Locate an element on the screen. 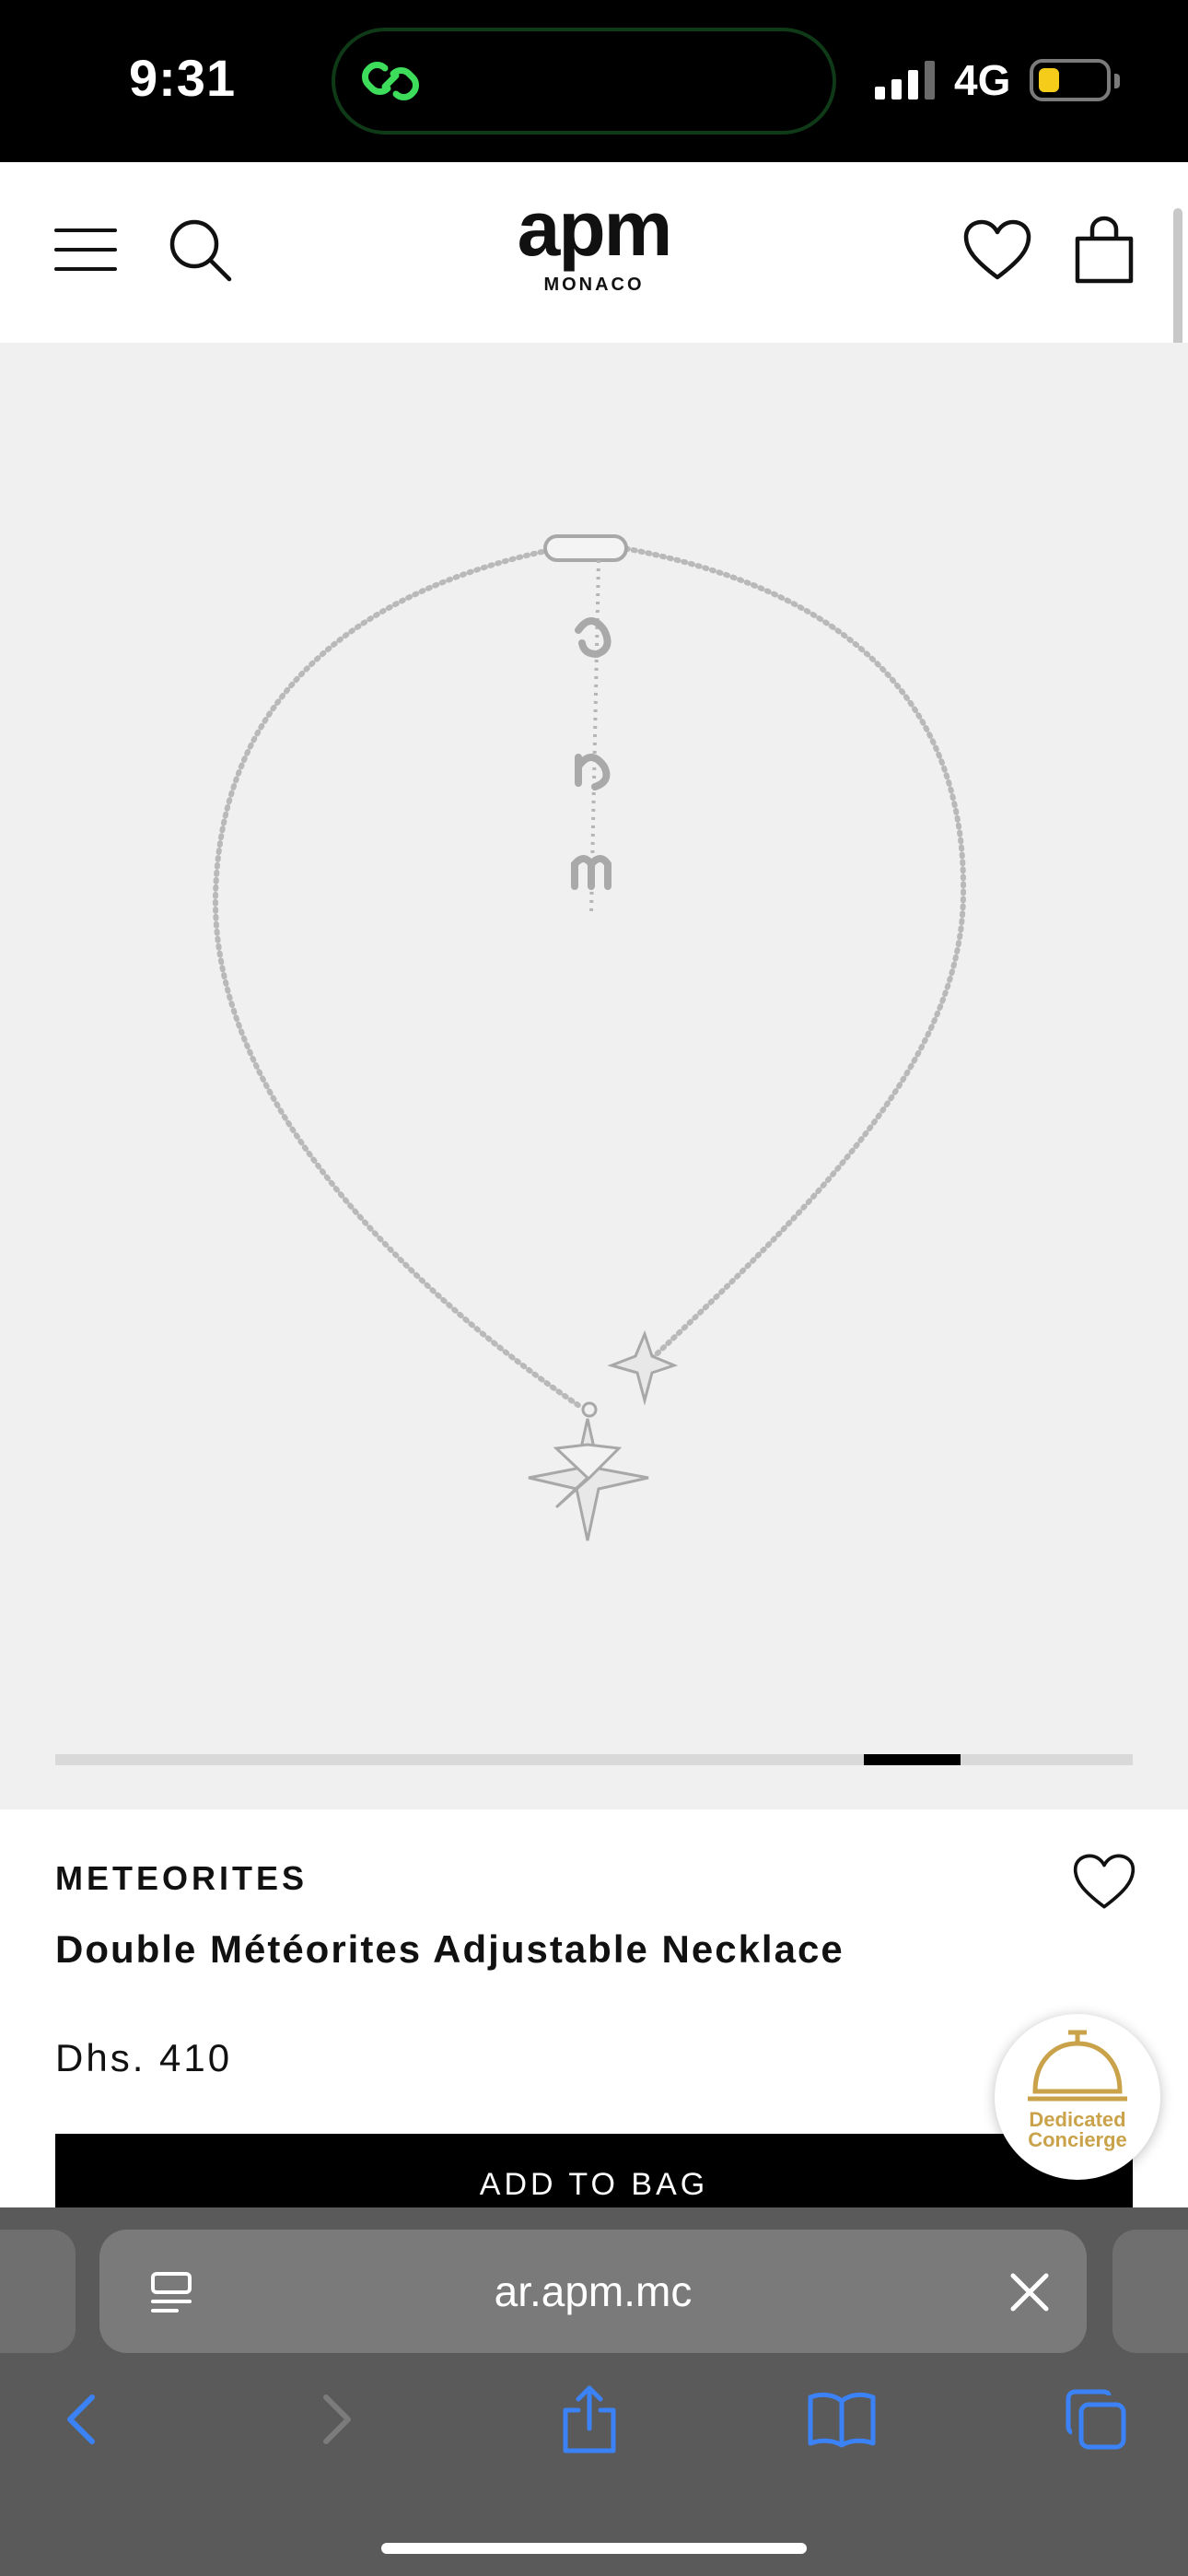 This screenshot has height=2576, width=1188. back-button is located at coordinates (81, 2419).